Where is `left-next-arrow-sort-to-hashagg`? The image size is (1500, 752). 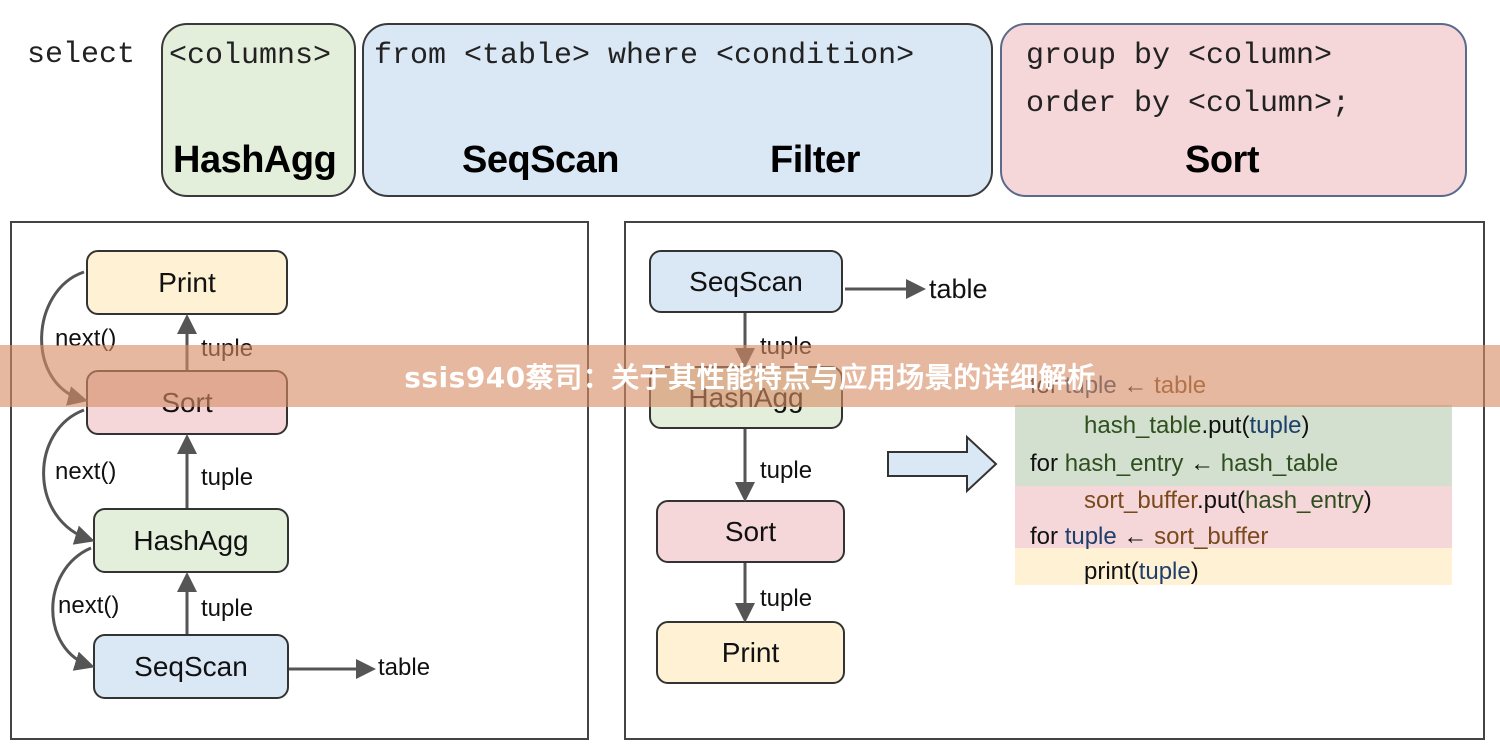
left-next-arrow-sort-to-hashagg is located at coordinates (68, 476).